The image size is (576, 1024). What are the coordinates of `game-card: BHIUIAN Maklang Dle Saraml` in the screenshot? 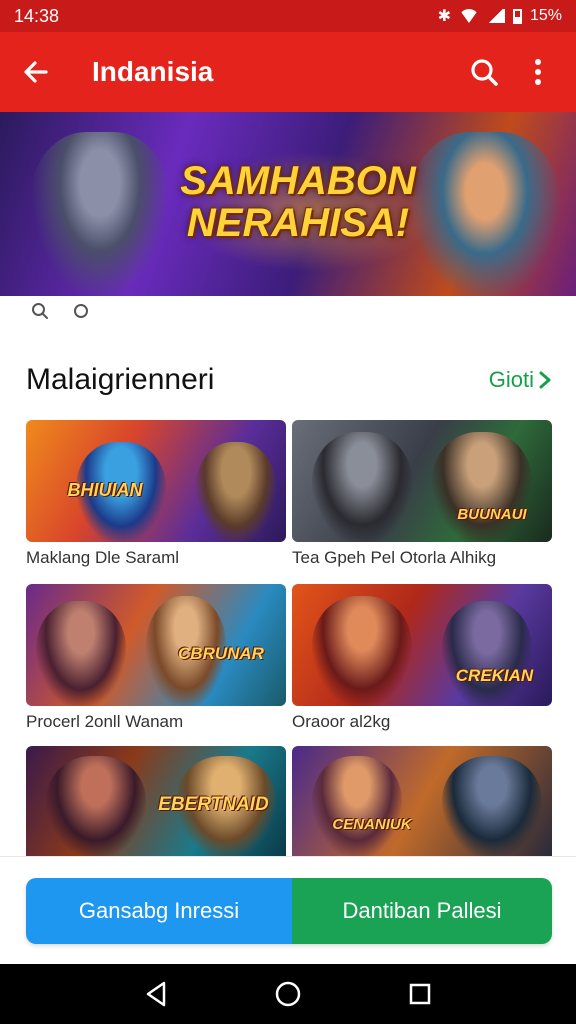 It's located at (156, 494).